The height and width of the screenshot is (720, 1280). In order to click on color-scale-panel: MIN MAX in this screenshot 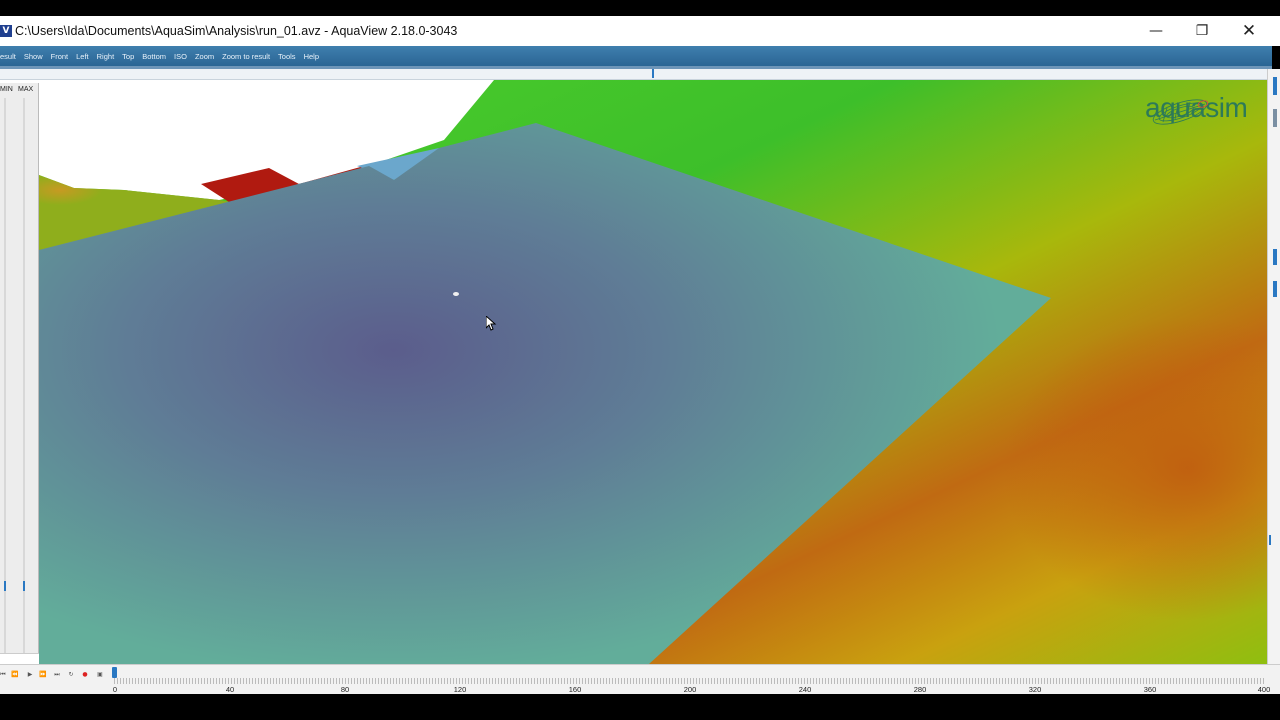, I will do `click(19, 372)`.